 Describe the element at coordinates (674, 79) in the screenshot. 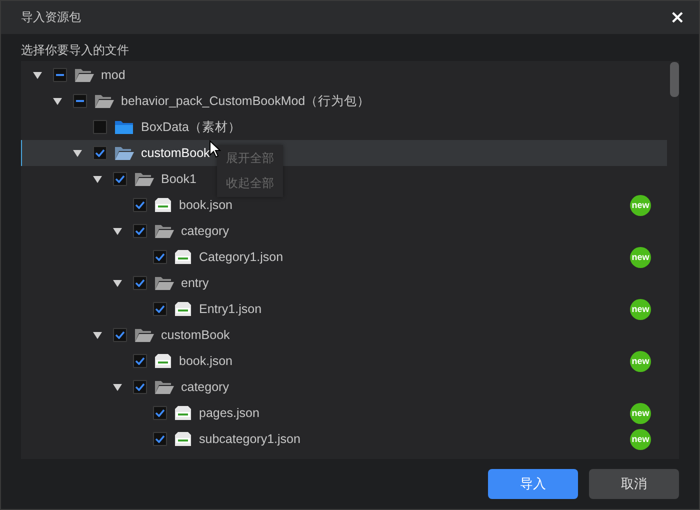

I see `scrollbar-thumb` at that location.